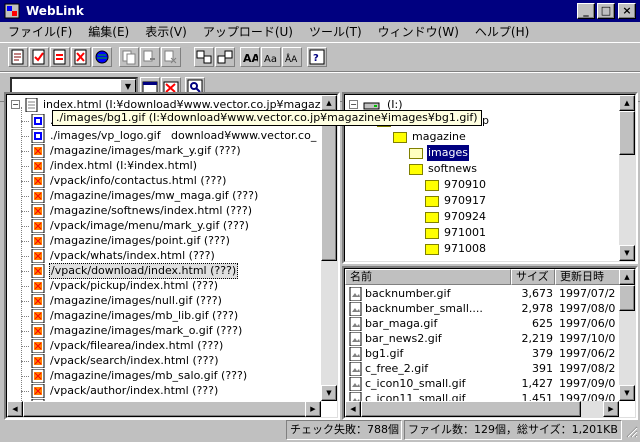 Image resolution: width=640 pixels, height=442 pixels. What do you see at coordinates (484, 369) in the screenshot?
I see `file-row: c_free_2.gif 391 1997/08/2` at bounding box center [484, 369].